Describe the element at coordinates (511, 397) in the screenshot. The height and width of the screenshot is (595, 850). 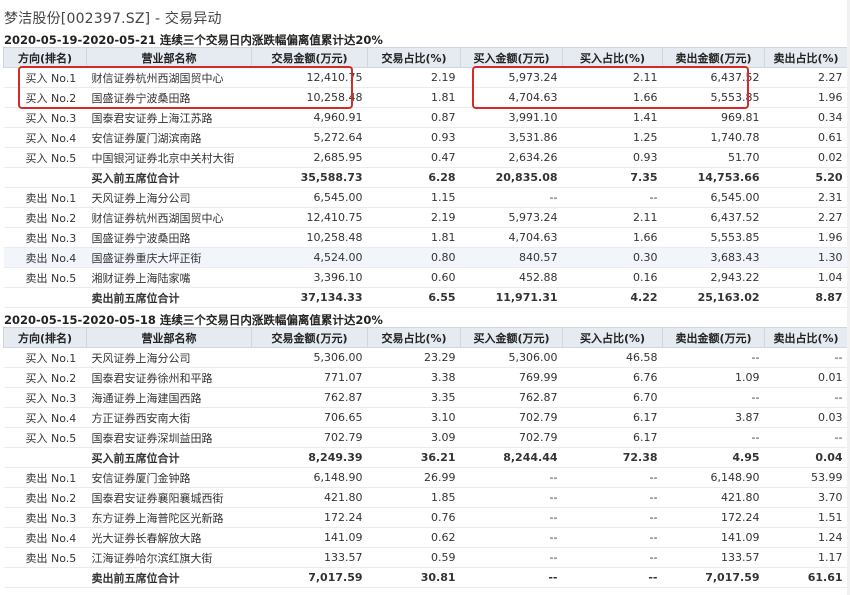
I see `buy-amount-cell: 762.87` at that location.